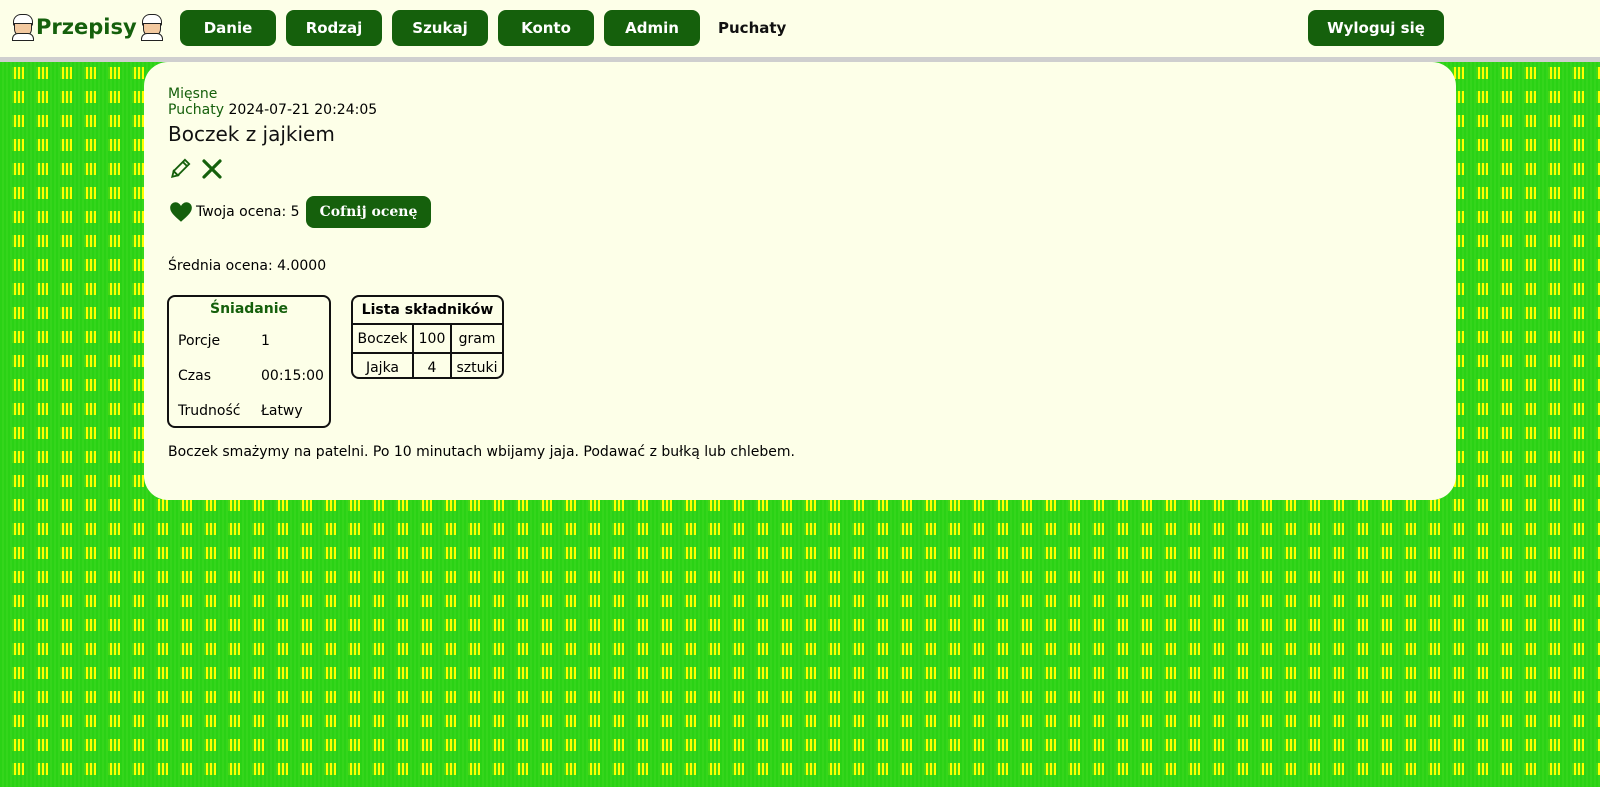 Image resolution: width=1600 pixels, height=787 pixels. I want to click on info-row-difficulty: Trudność Łatwy, so click(240, 411).